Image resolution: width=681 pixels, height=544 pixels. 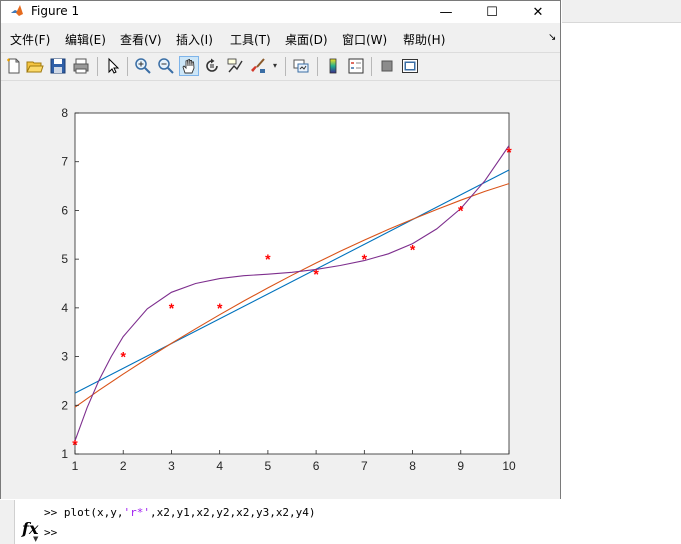 I want to click on pan-hand-icon, so click(x=189, y=66).